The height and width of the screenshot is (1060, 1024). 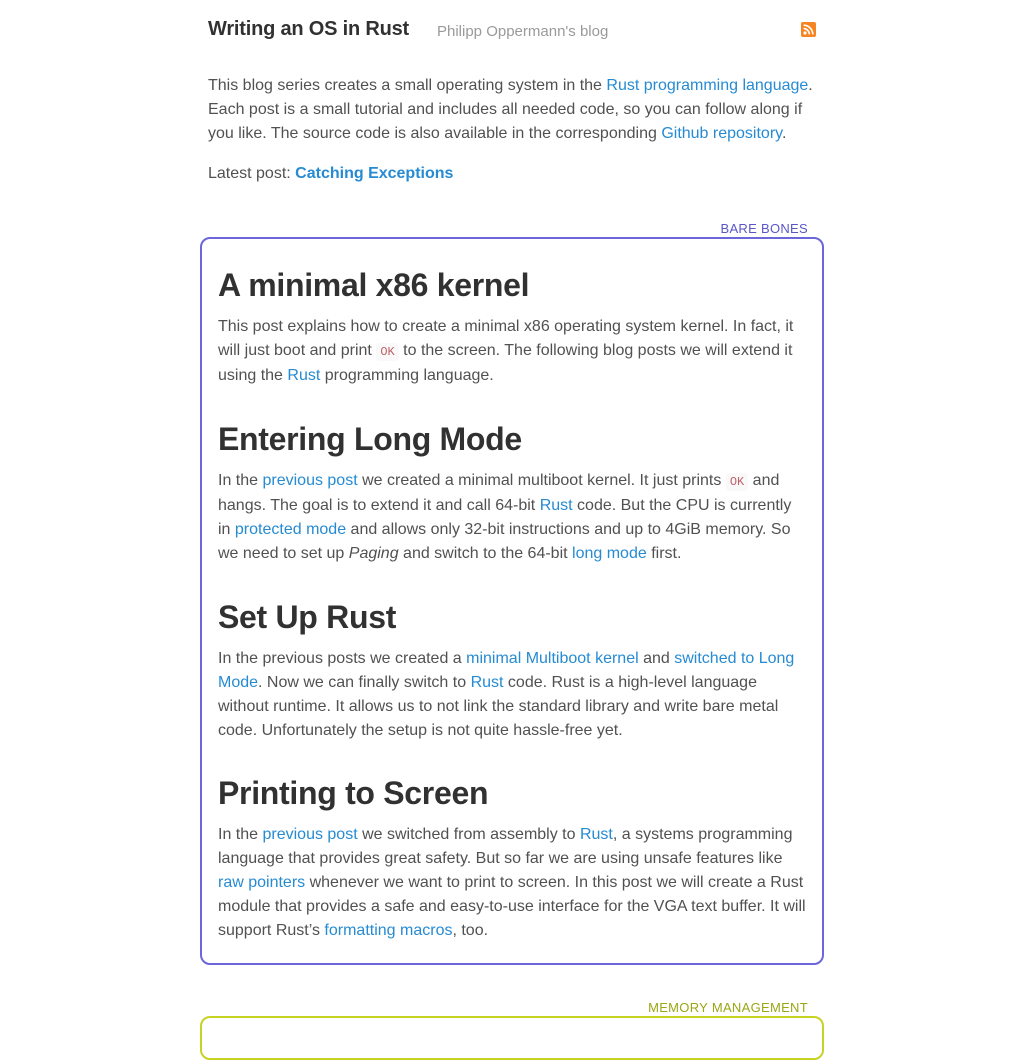 I want to click on excerpt-text: . Now we can finally switch to, so click(x=364, y=682).